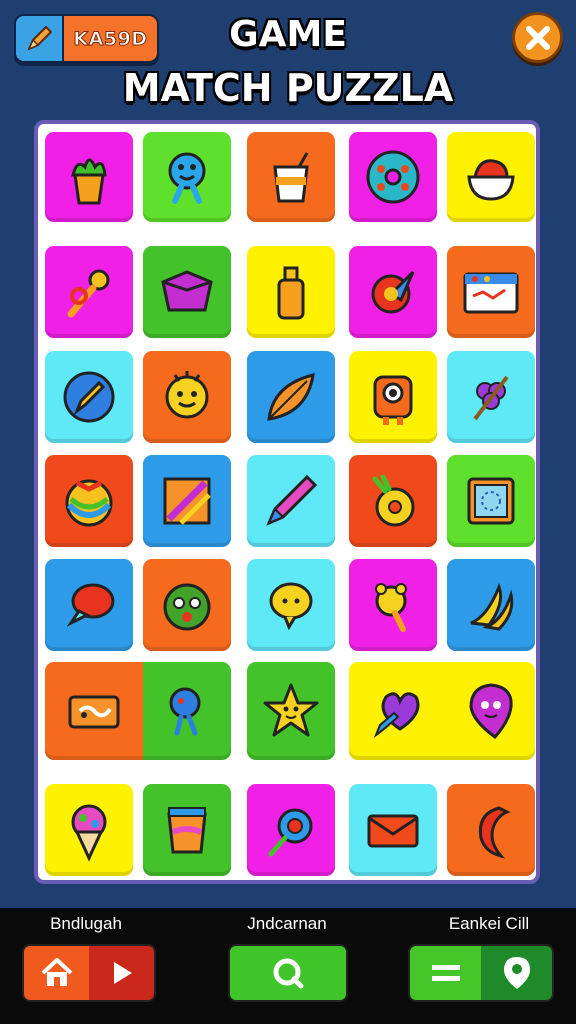 The width and height of the screenshot is (576, 1024). I want to click on tile-grape-flower, so click(491, 397).